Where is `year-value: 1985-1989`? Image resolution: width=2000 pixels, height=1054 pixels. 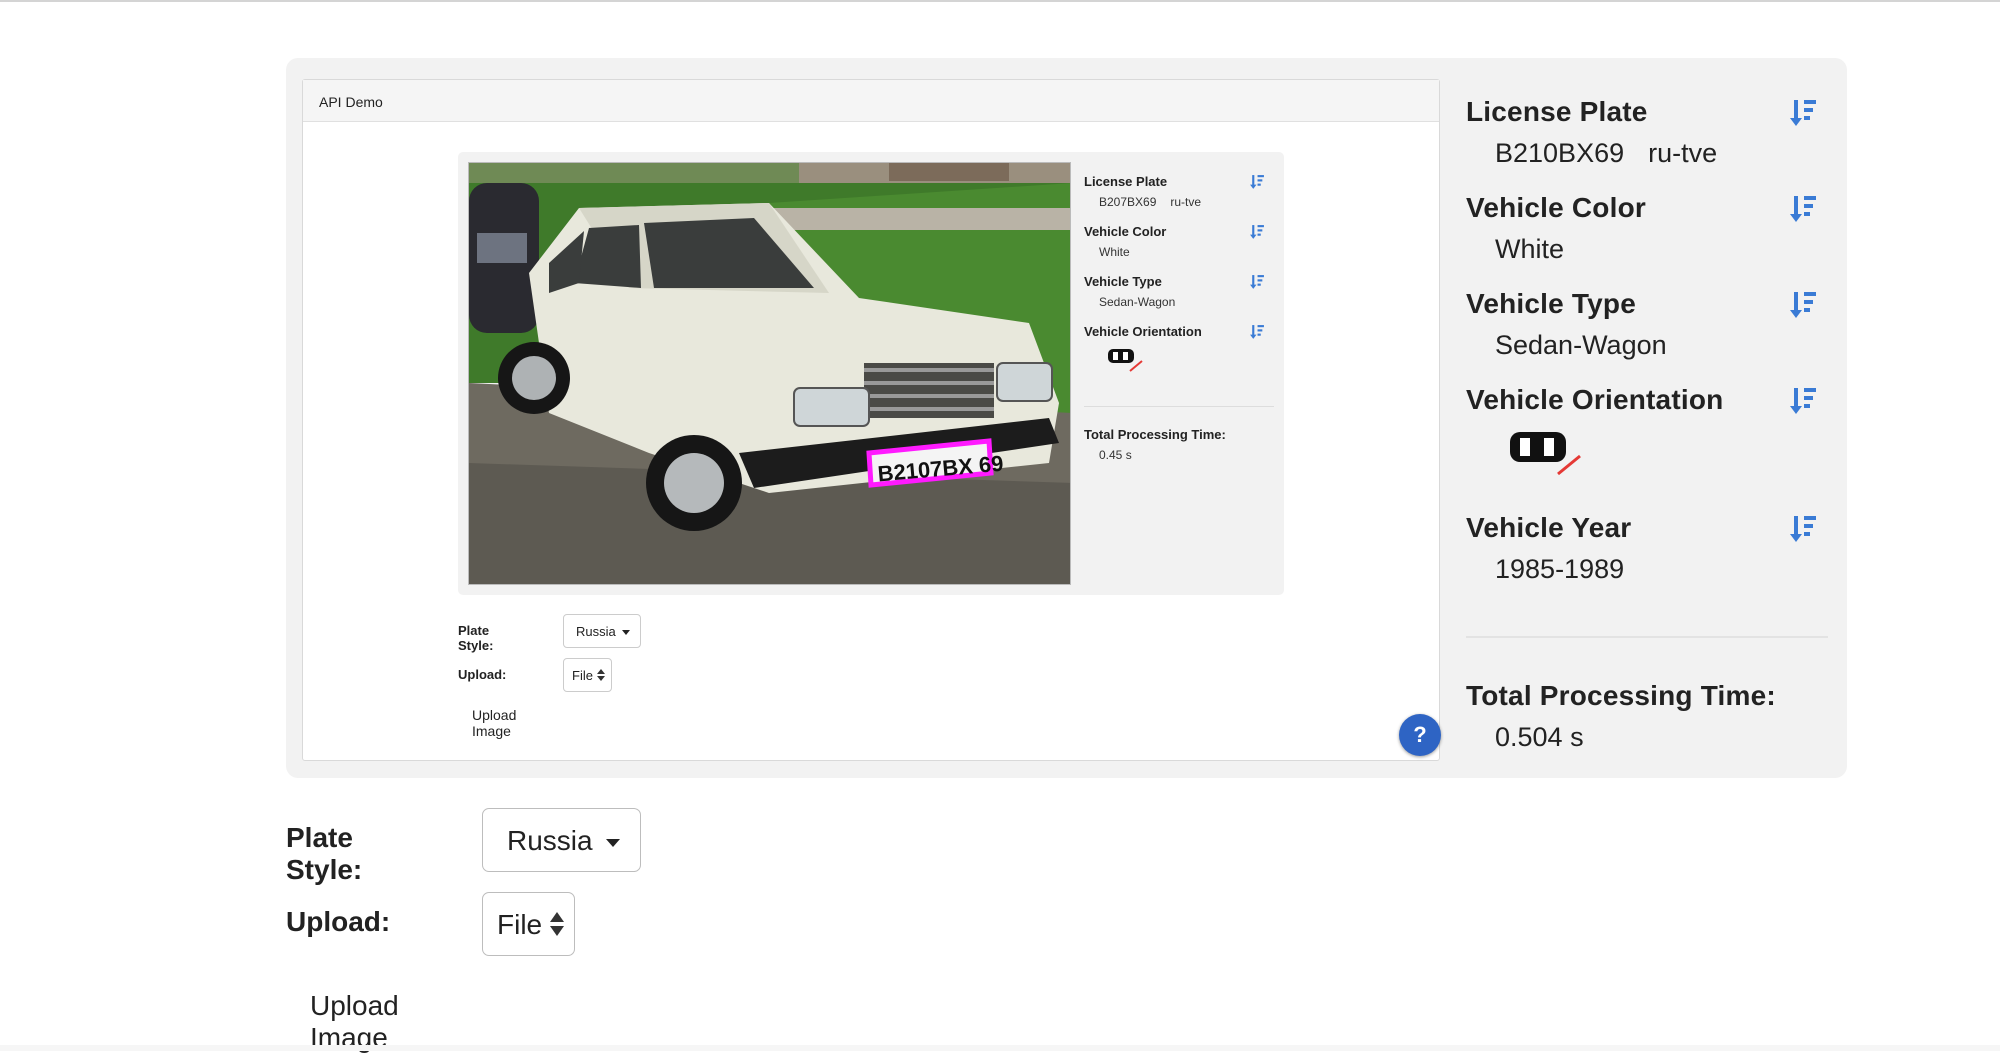 year-value: 1985-1989 is located at coordinates (1560, 569).